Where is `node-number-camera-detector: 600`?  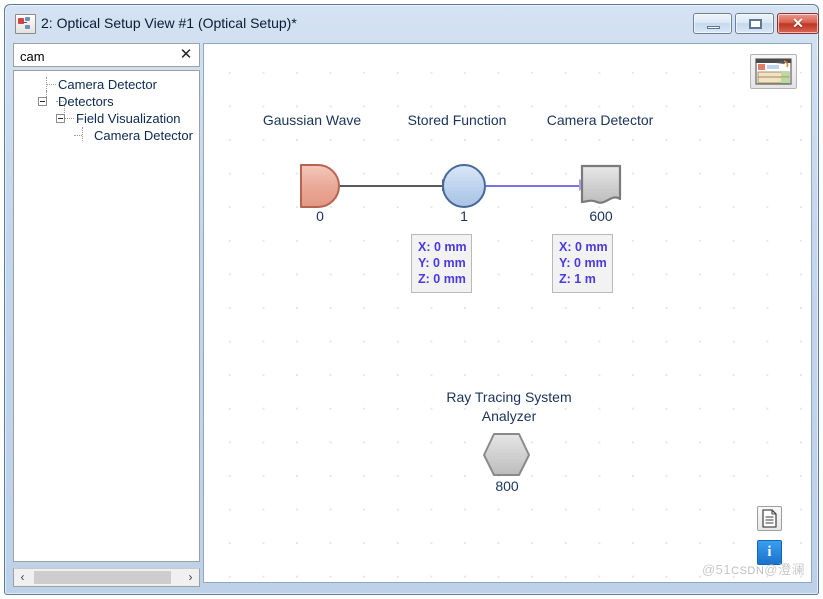
node-number-camera-detector: 600 is located at coordinates (601, 216).